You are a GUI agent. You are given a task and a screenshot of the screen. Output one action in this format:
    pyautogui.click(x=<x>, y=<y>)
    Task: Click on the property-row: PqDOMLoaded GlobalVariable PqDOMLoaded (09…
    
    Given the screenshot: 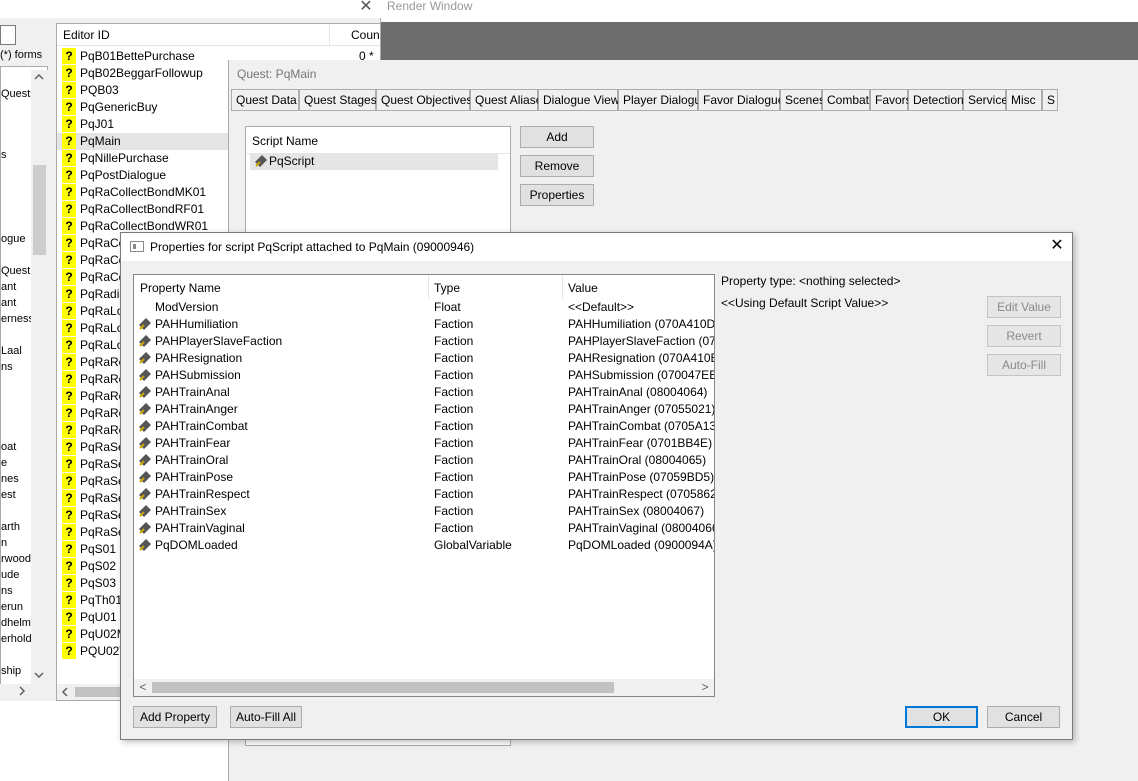 What is the action you would take?
    pyautogui.click(x=424, y=545)
    